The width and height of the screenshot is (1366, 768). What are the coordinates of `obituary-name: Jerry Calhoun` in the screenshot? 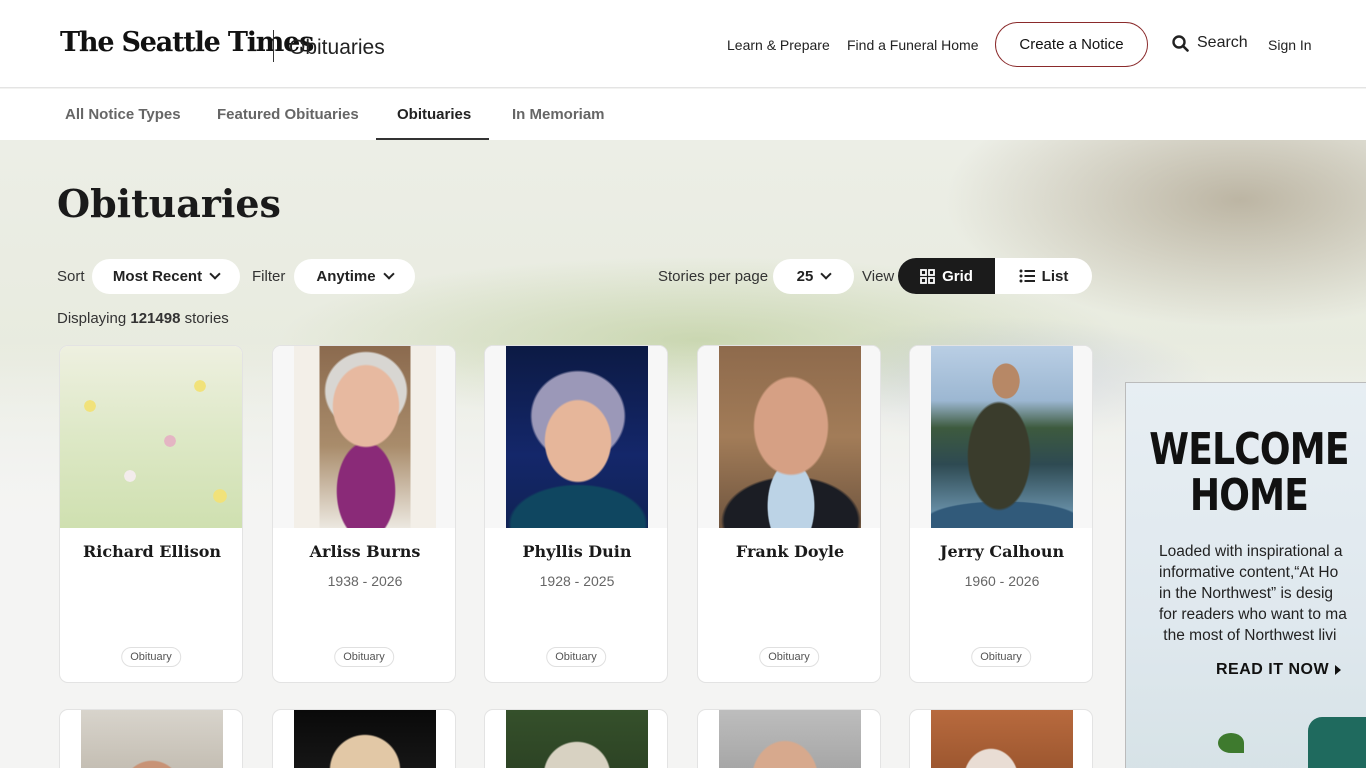 It's located at (1002, 551).